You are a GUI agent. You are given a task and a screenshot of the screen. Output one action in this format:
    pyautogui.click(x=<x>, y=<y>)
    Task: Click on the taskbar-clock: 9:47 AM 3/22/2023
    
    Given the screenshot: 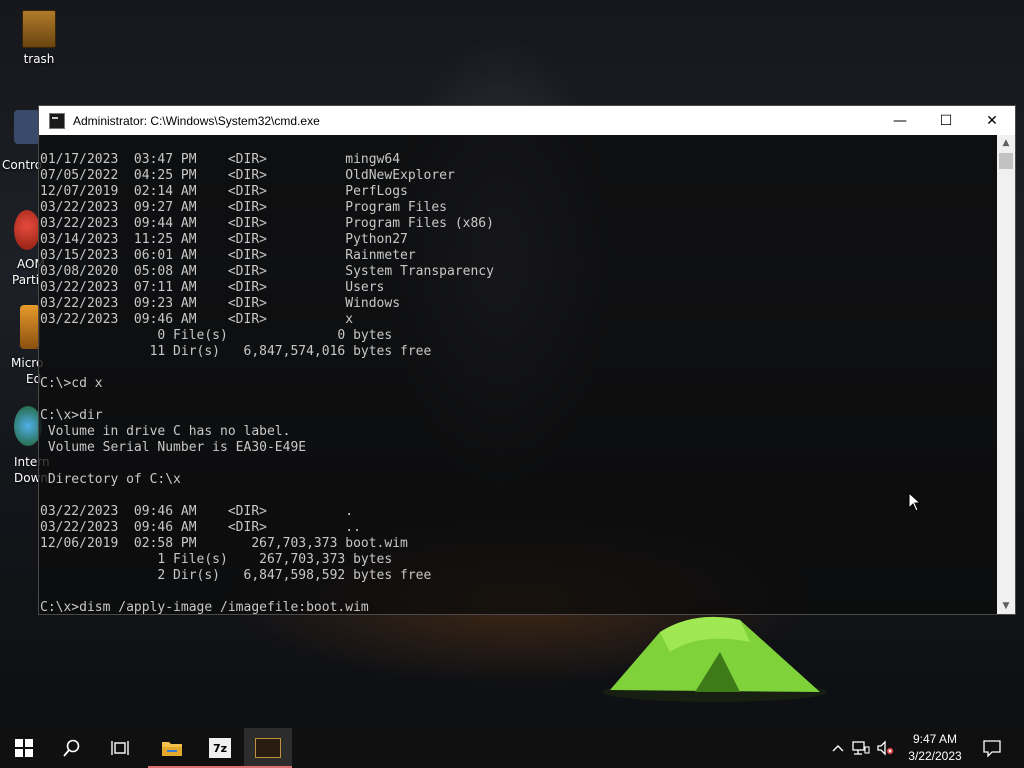 What is the action you would take?
    pyautogui.click(x=935, y=748)
    